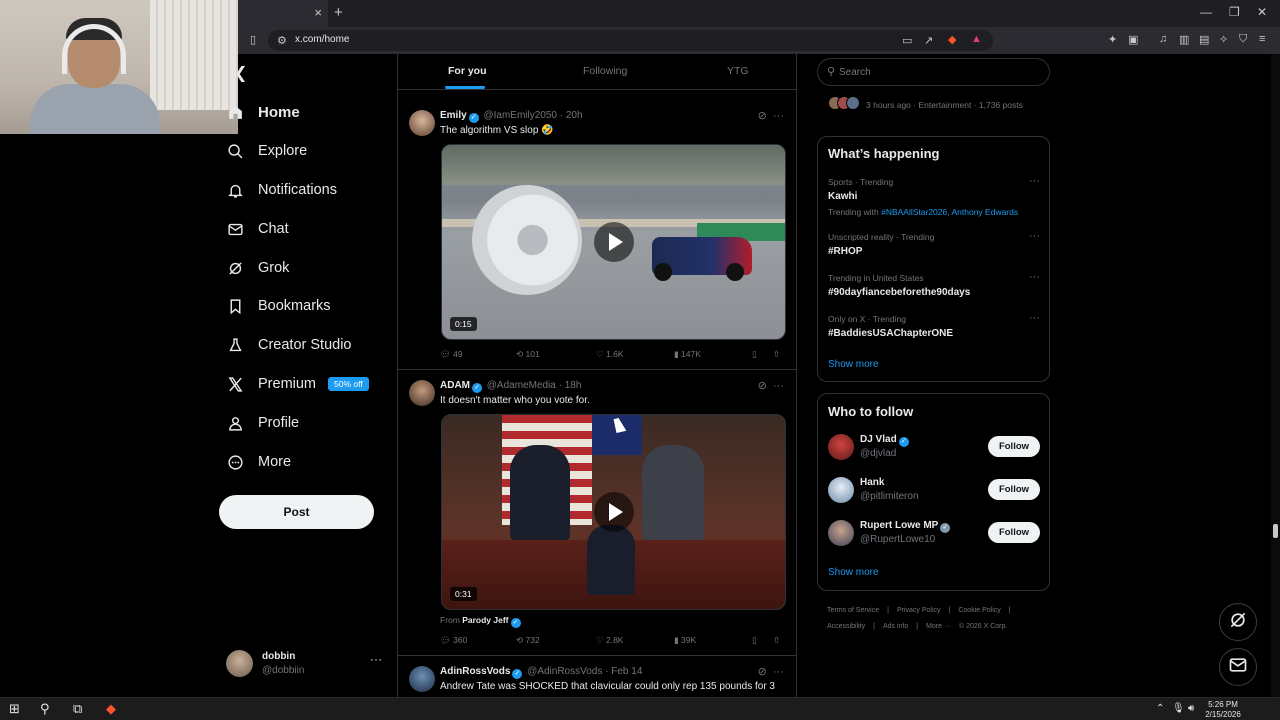 Image resolution: width=1280 pixels, height=720 pixels. Describe the element at coordinates (846, 626) in the screenshot. I see `footer-link: Accessibility` at that location.